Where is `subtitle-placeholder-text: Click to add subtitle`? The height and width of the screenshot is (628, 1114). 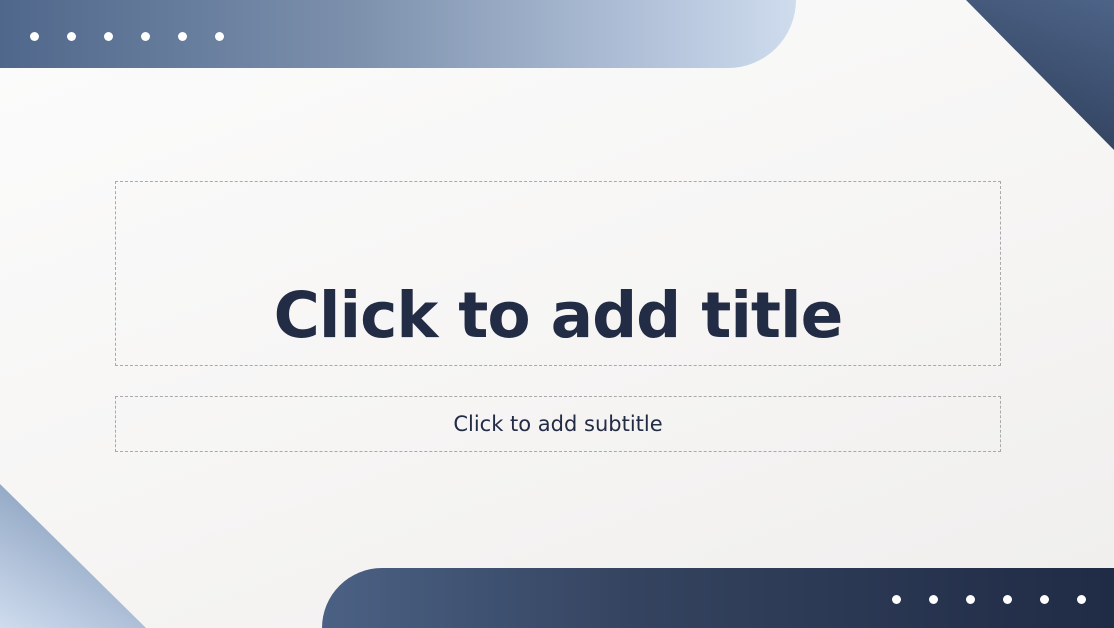
subtitle-placeholder-text: Click to add subtitle is located at coordinates (558, 423).